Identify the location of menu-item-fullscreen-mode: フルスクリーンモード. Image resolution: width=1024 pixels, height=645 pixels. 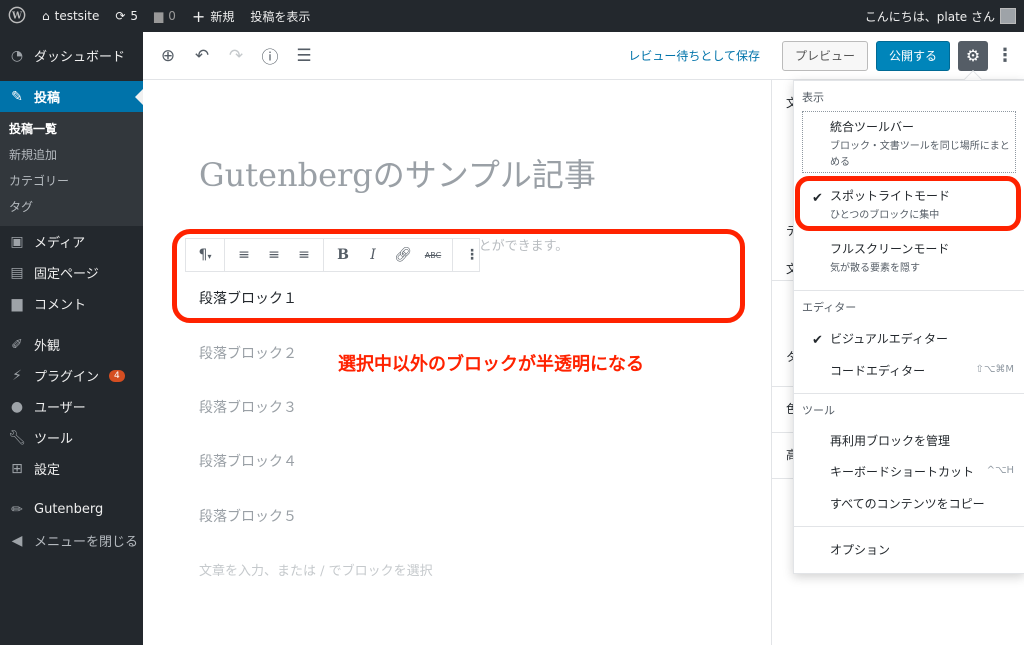
(889, 248).